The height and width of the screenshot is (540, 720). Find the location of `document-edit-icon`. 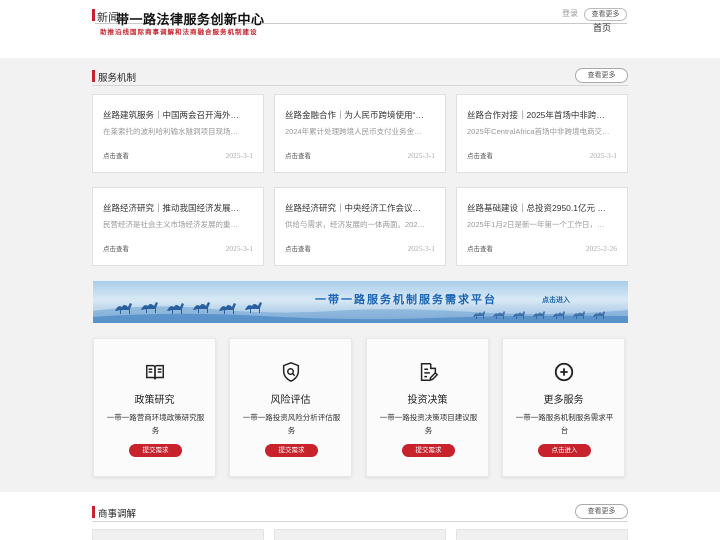

document-edit-icon is located at coordinates (429, 372).